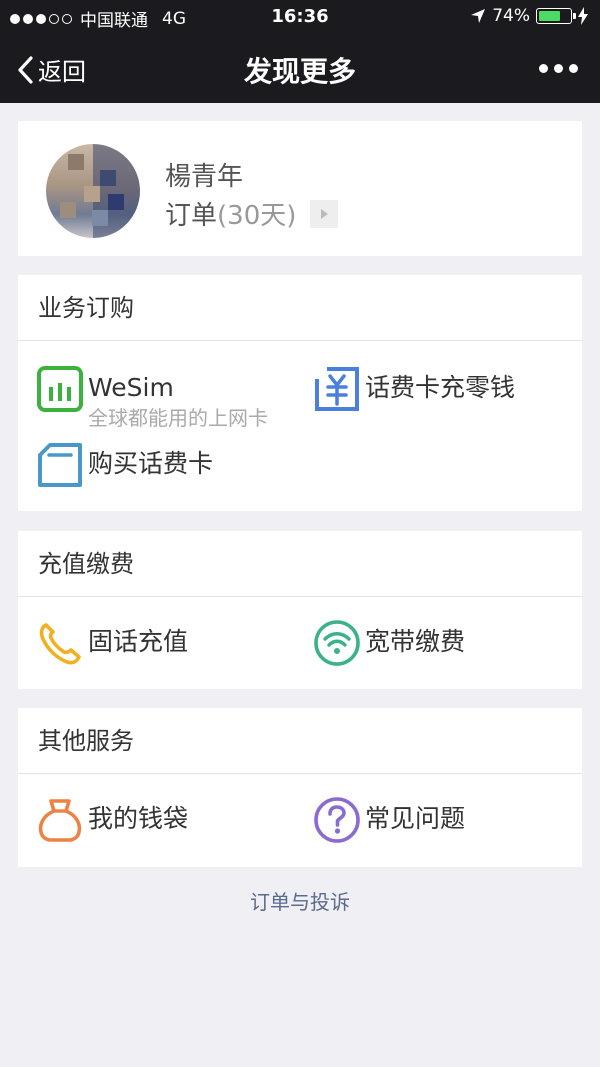 This screenshot has height=1067, width=600. I want to click on nav-bar: 返回 发现更多, so click(300, 68).